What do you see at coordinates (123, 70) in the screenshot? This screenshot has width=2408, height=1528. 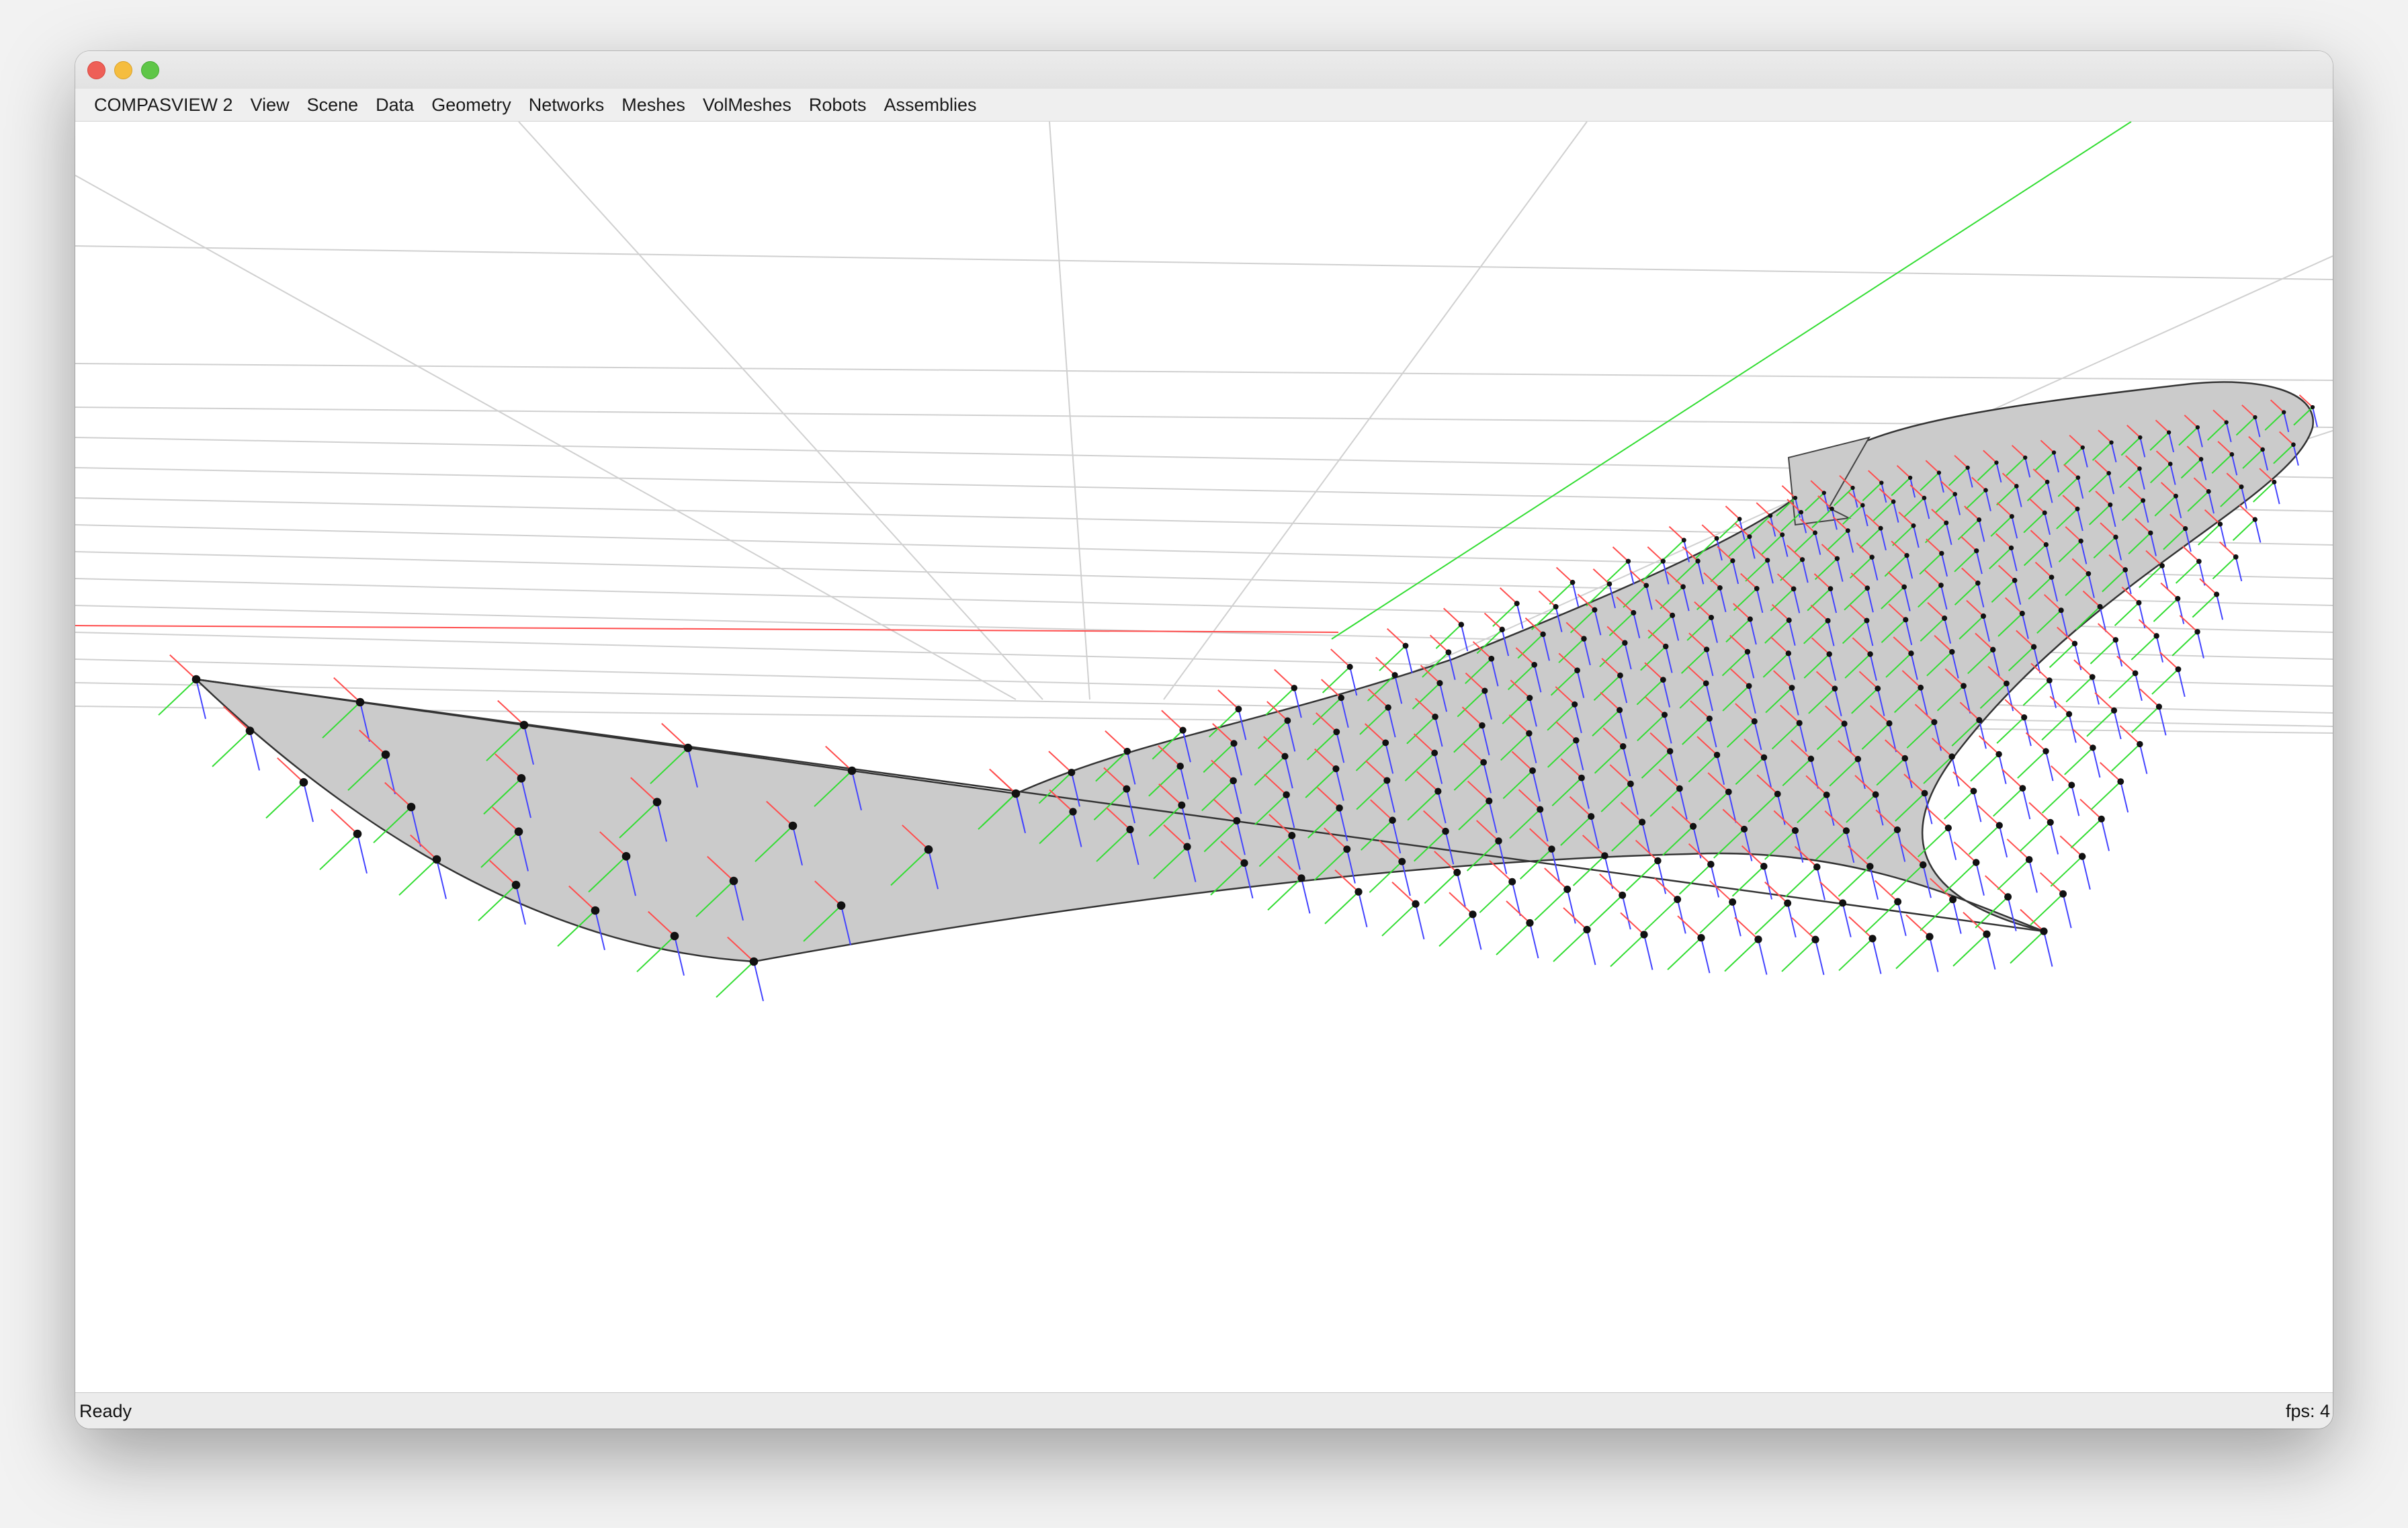 I see `minimize-button` at bounding box center [123, 70].